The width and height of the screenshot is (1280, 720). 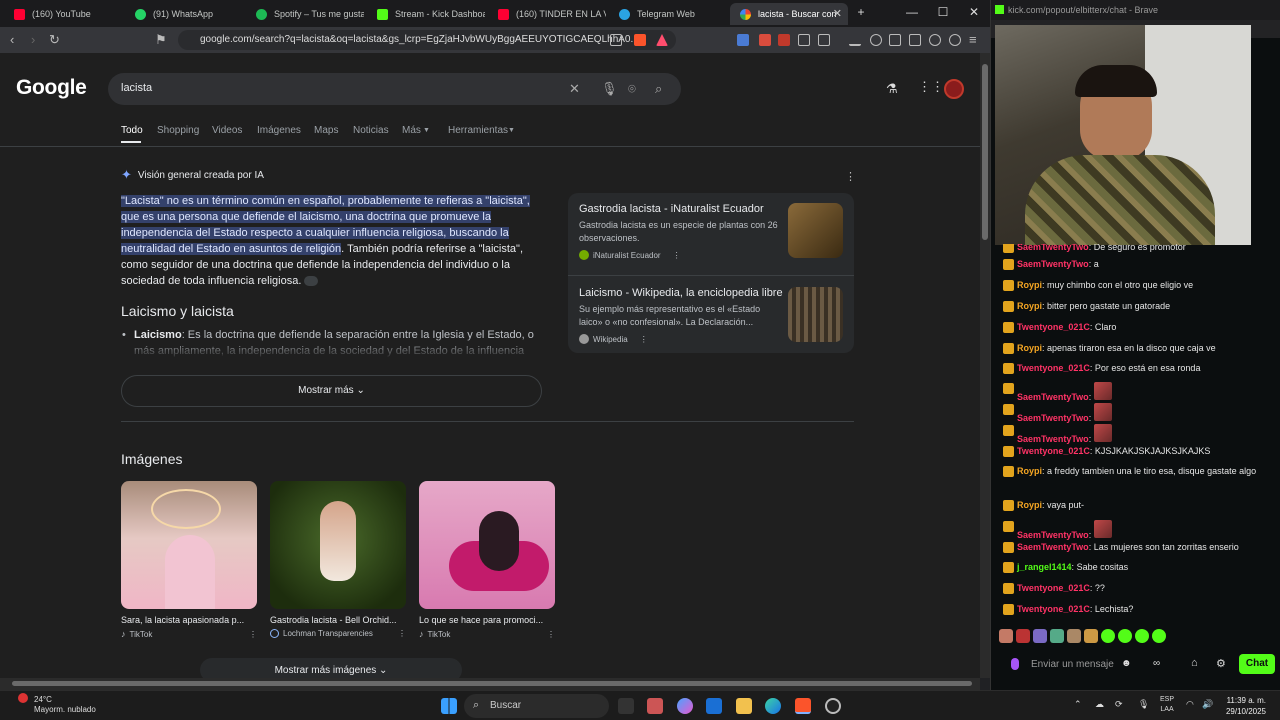 I want to click on tab-youtube-tinder: (160) TINDER EN LA VIDA, so click(x=547, y=14).